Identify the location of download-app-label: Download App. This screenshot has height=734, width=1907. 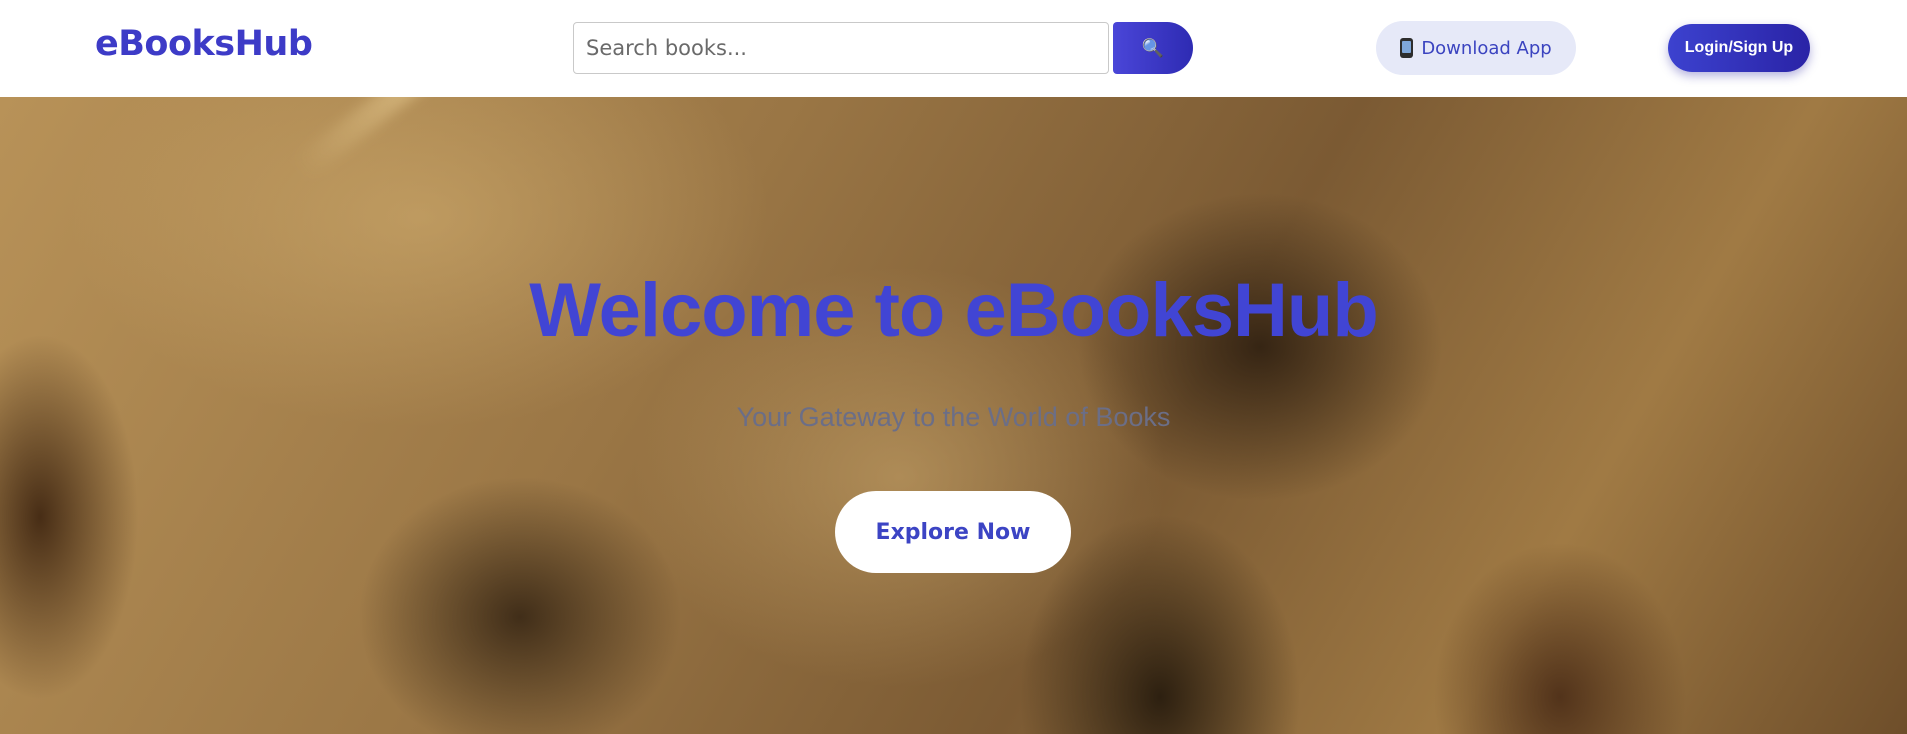
(1486, 48).